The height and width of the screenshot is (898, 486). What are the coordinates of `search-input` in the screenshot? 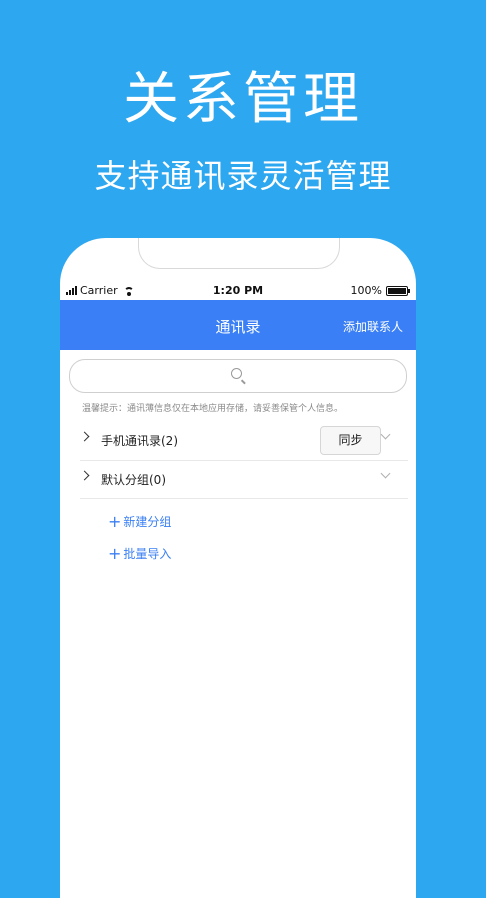 It's located at (238, 376).